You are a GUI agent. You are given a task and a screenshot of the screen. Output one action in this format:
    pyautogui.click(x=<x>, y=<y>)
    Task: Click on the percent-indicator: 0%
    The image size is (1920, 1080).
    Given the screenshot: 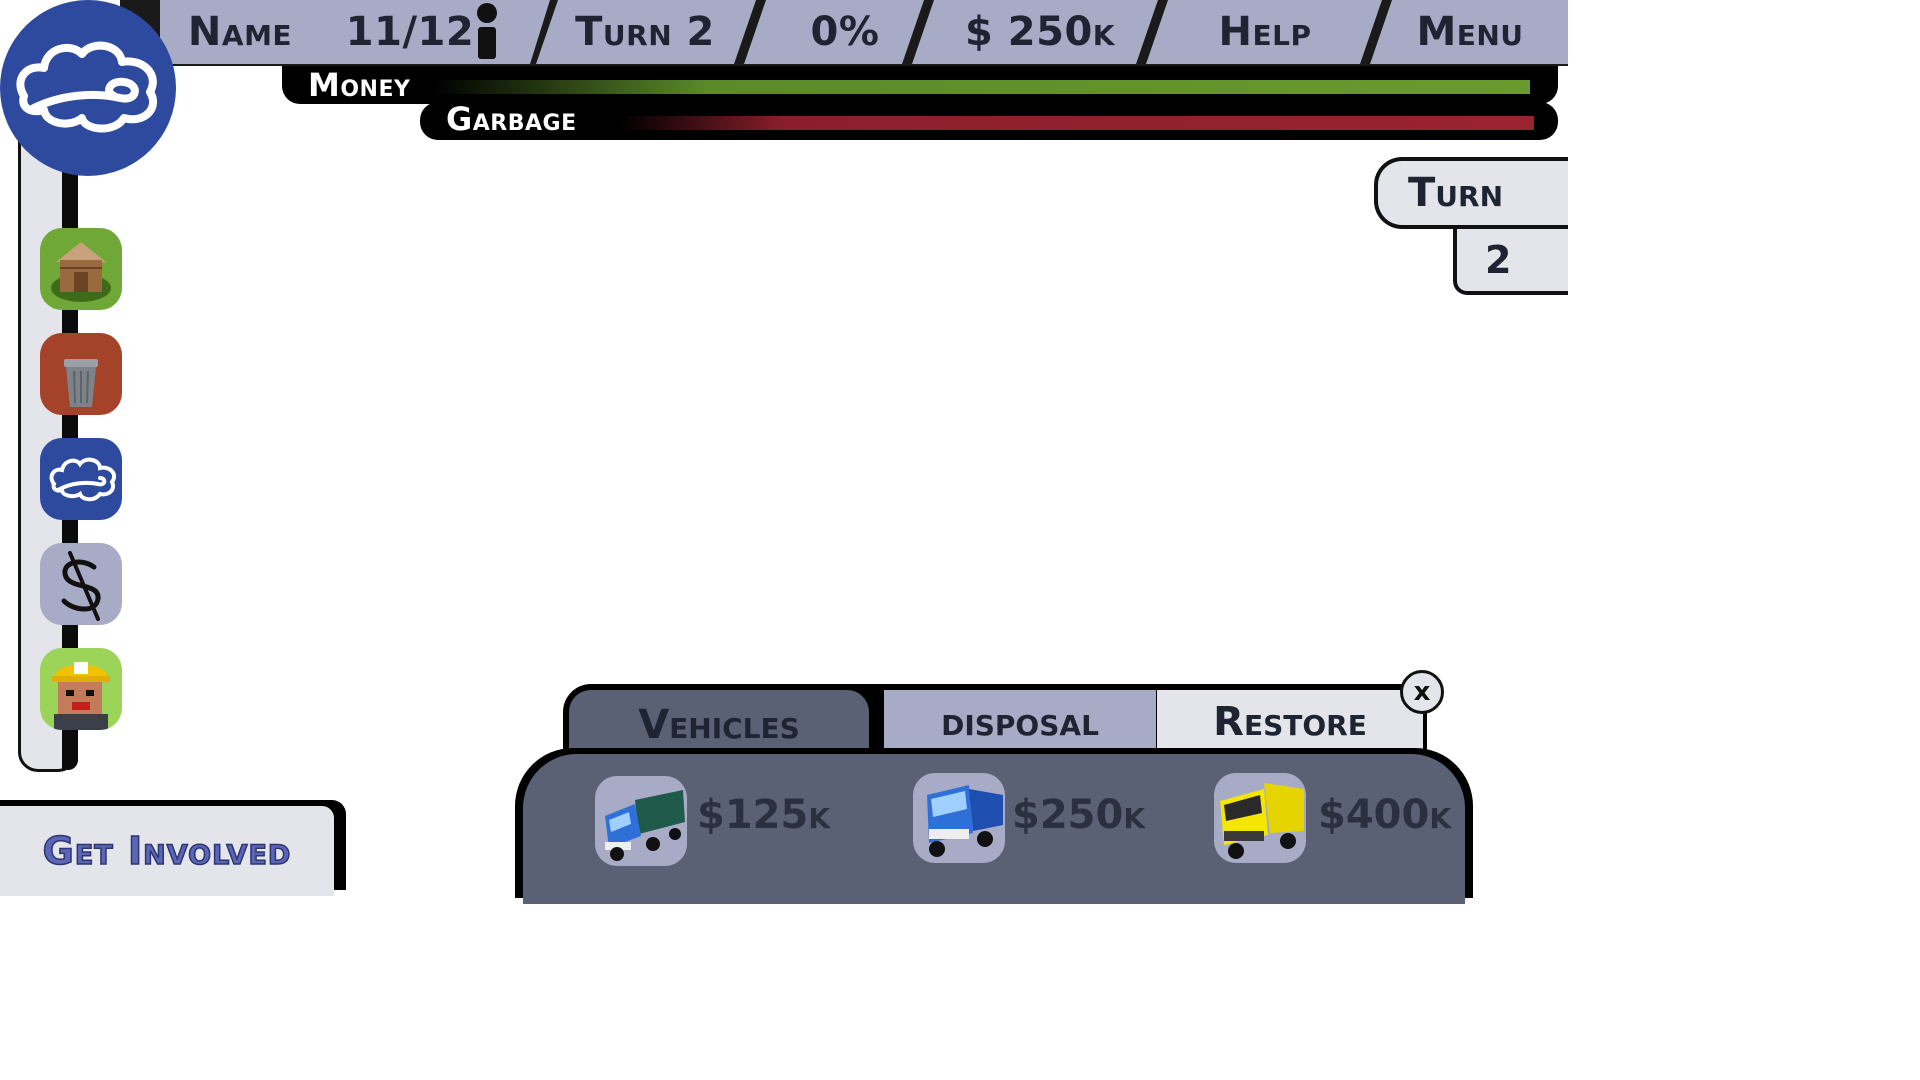 What is the action you would take?
    pyautogui.click(x=845, y=32)
    